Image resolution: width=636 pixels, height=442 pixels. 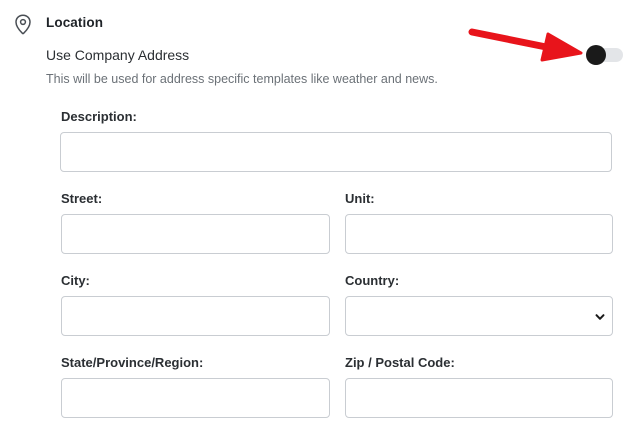 I want to click on description-input, so click(x=336, y=152).